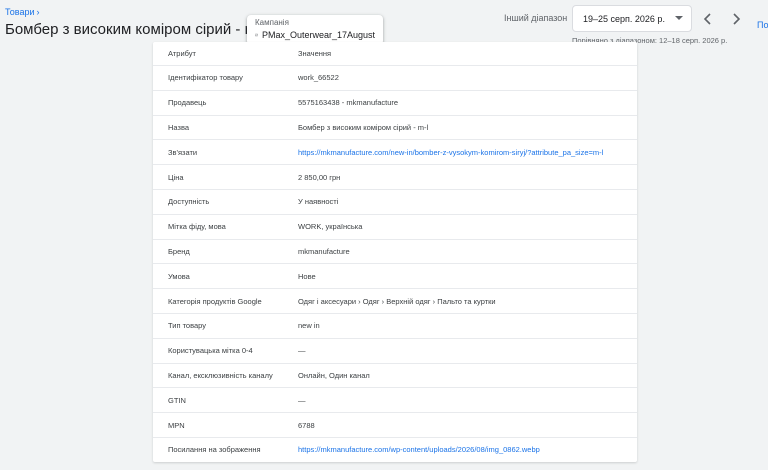 The width and height of the screenshot is (768, 470). I want to click on attribute-name: Ідентифікатор товару, so click(205, 78).